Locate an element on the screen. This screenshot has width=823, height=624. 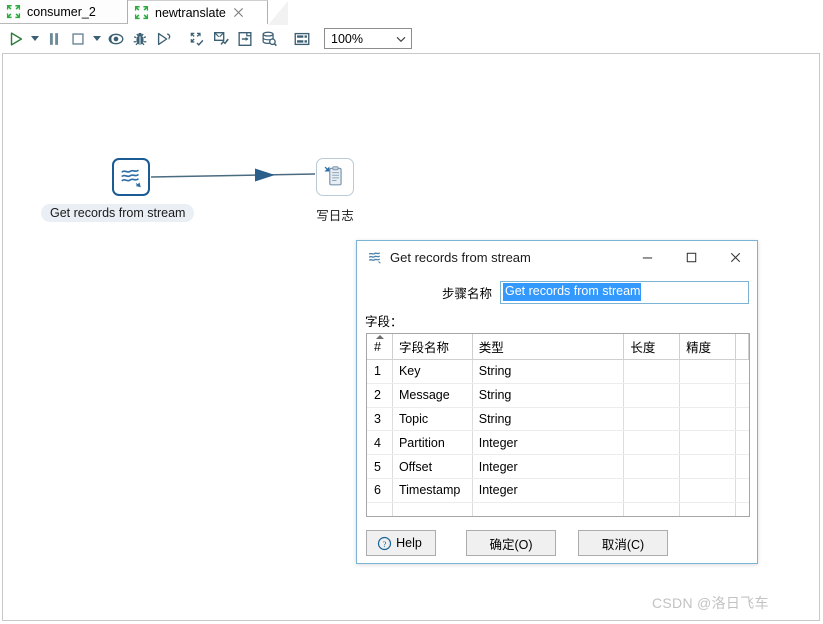
column-header-index: # is located at coordinates (380, 346).